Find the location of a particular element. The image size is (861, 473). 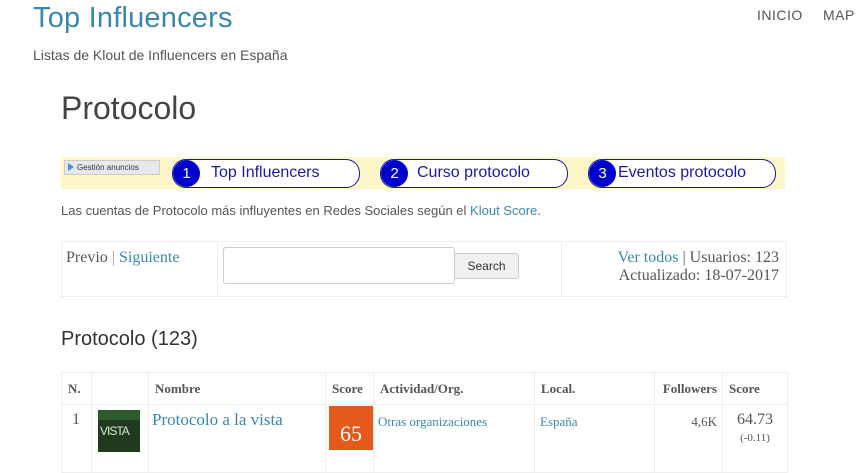

ad-number-badge: 2 is located at coordinates (394, 173).